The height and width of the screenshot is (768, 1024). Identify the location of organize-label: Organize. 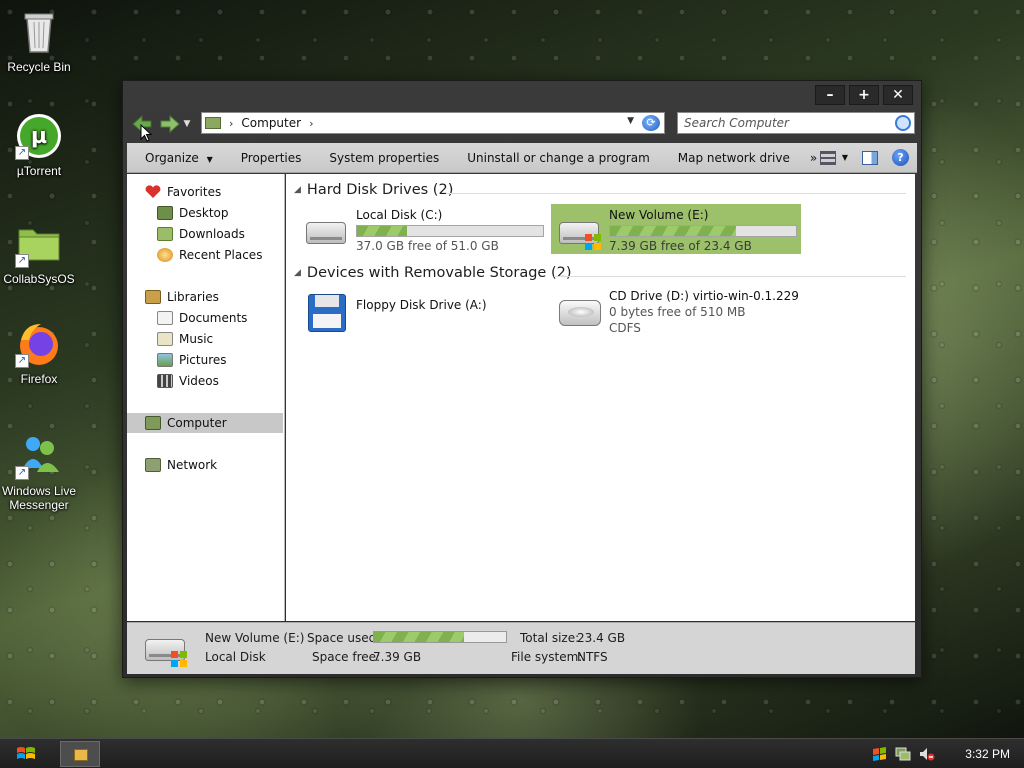
(172, 157).